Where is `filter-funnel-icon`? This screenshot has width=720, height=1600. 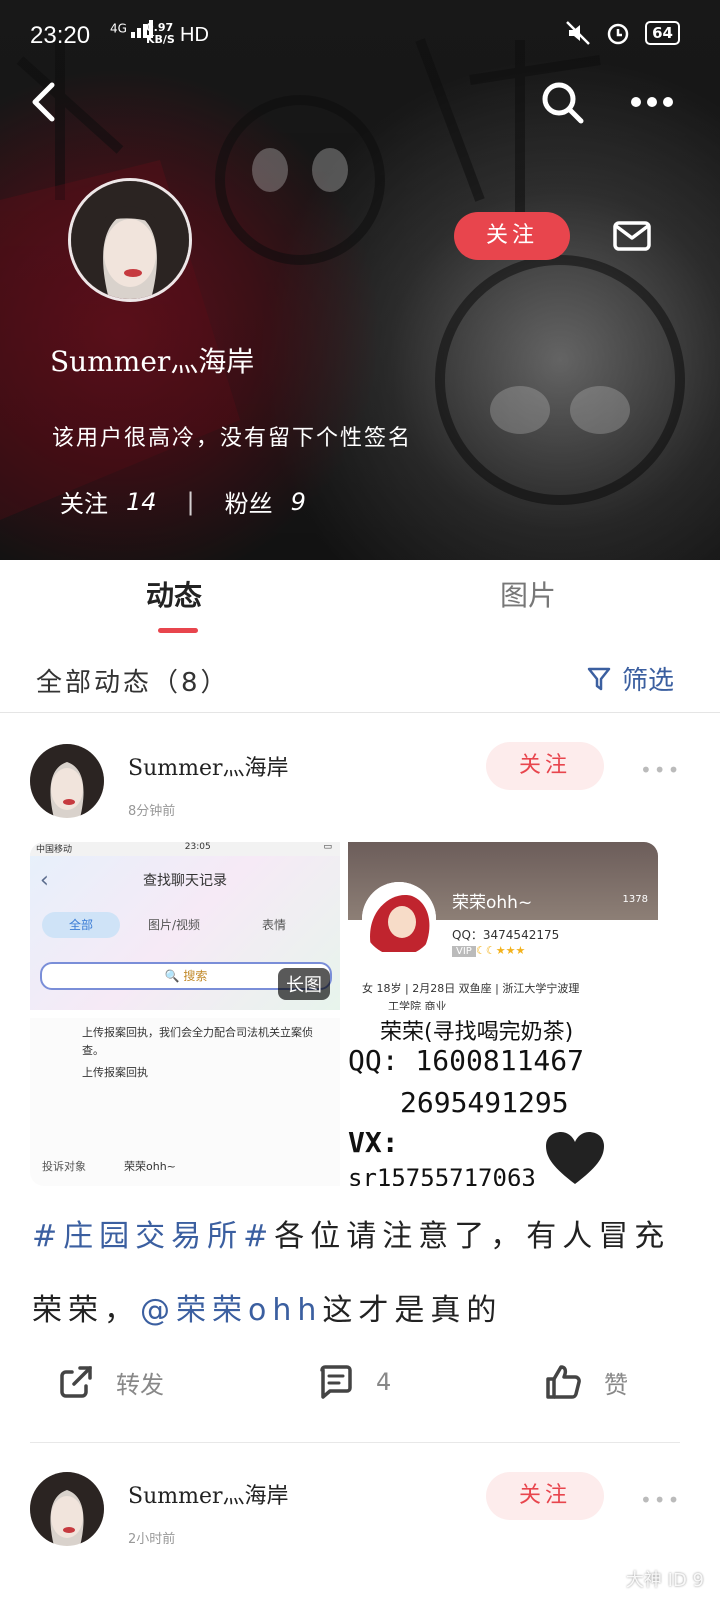
filter-funnel-icon is located at coordinates (599, 678).